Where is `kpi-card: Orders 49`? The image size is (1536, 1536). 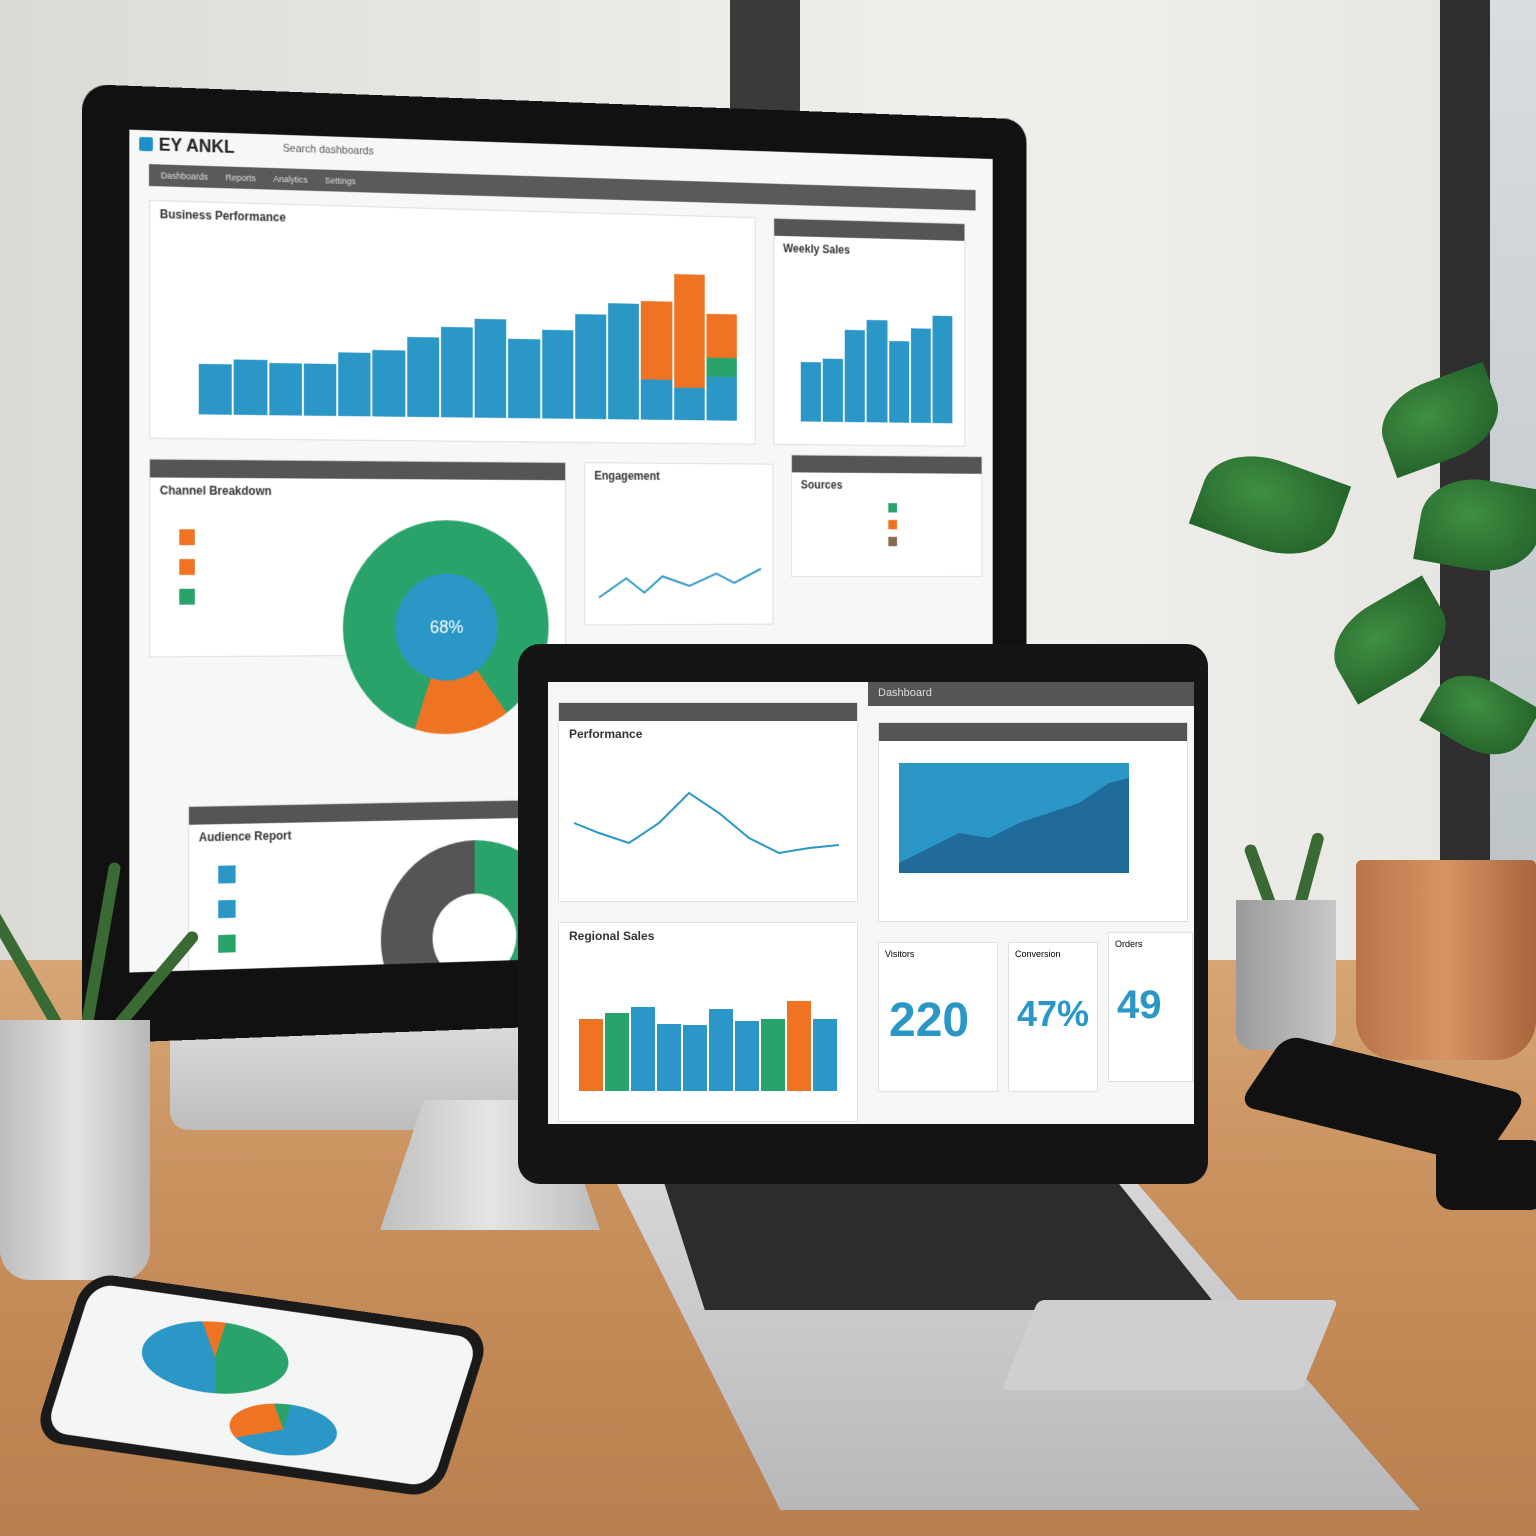 kpi-card: Orders 49 is located at coordinates (1150, 1007).